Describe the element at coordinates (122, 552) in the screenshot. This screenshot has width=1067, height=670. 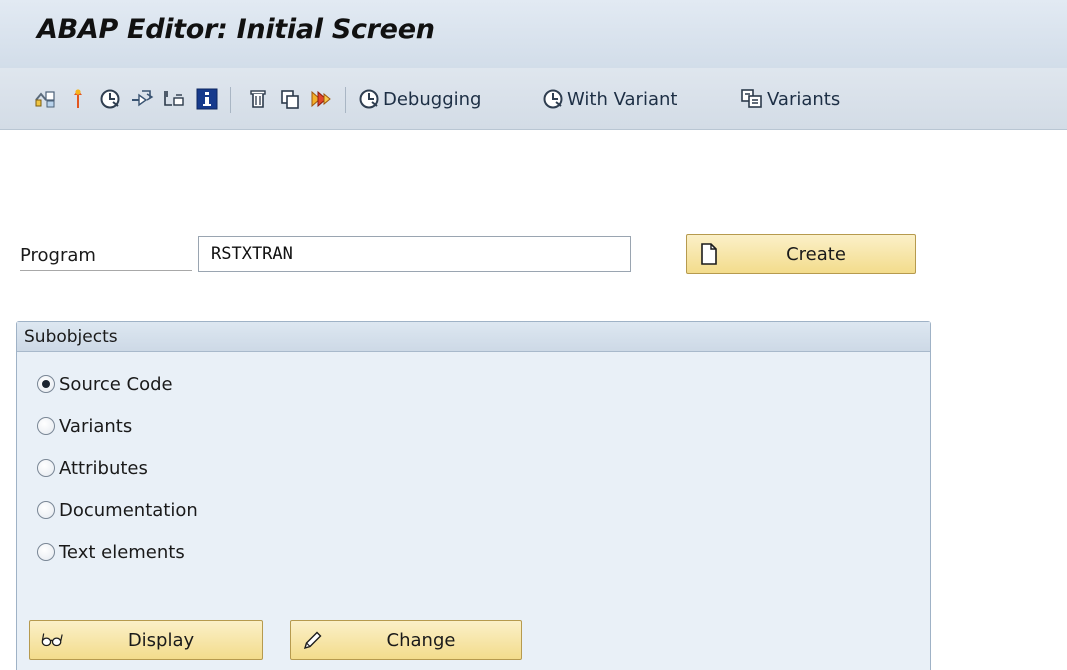
I see `radio-label: Text elements` at that location.